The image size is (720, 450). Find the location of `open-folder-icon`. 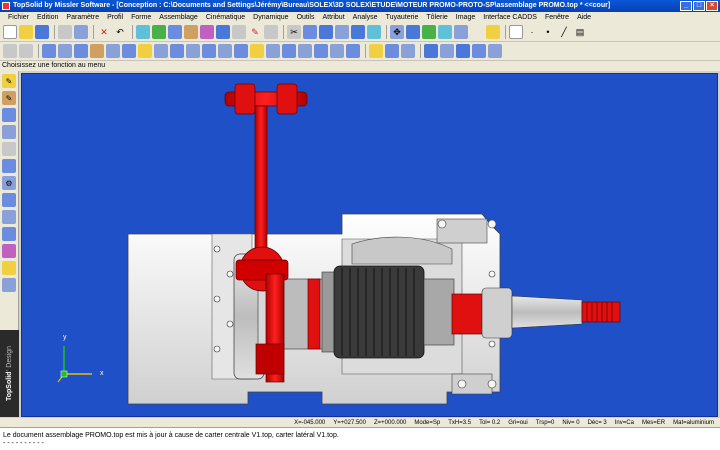

open-folder-icon is located at coordinates (26, 32).